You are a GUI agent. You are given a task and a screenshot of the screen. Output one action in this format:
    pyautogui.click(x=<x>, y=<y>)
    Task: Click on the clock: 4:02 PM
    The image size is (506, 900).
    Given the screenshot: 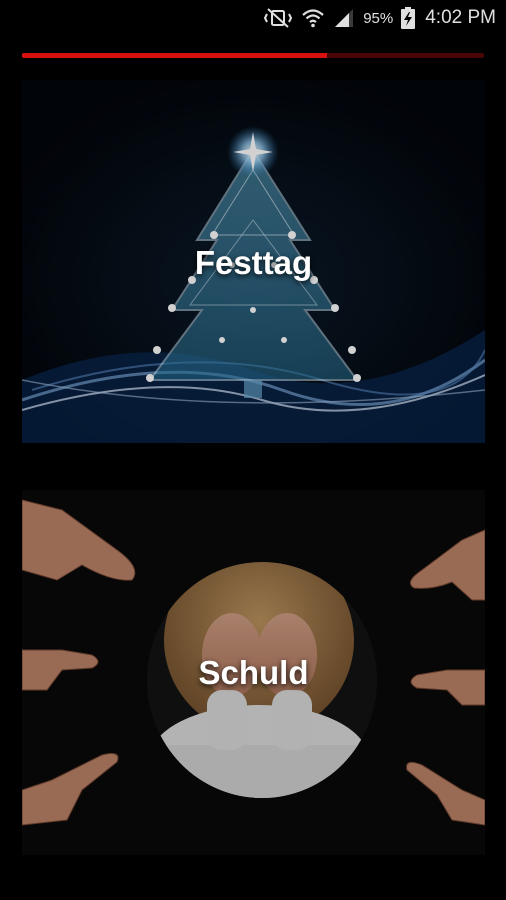 What is the action you would take?
    pyautogui.click(x=460, y=17)
    